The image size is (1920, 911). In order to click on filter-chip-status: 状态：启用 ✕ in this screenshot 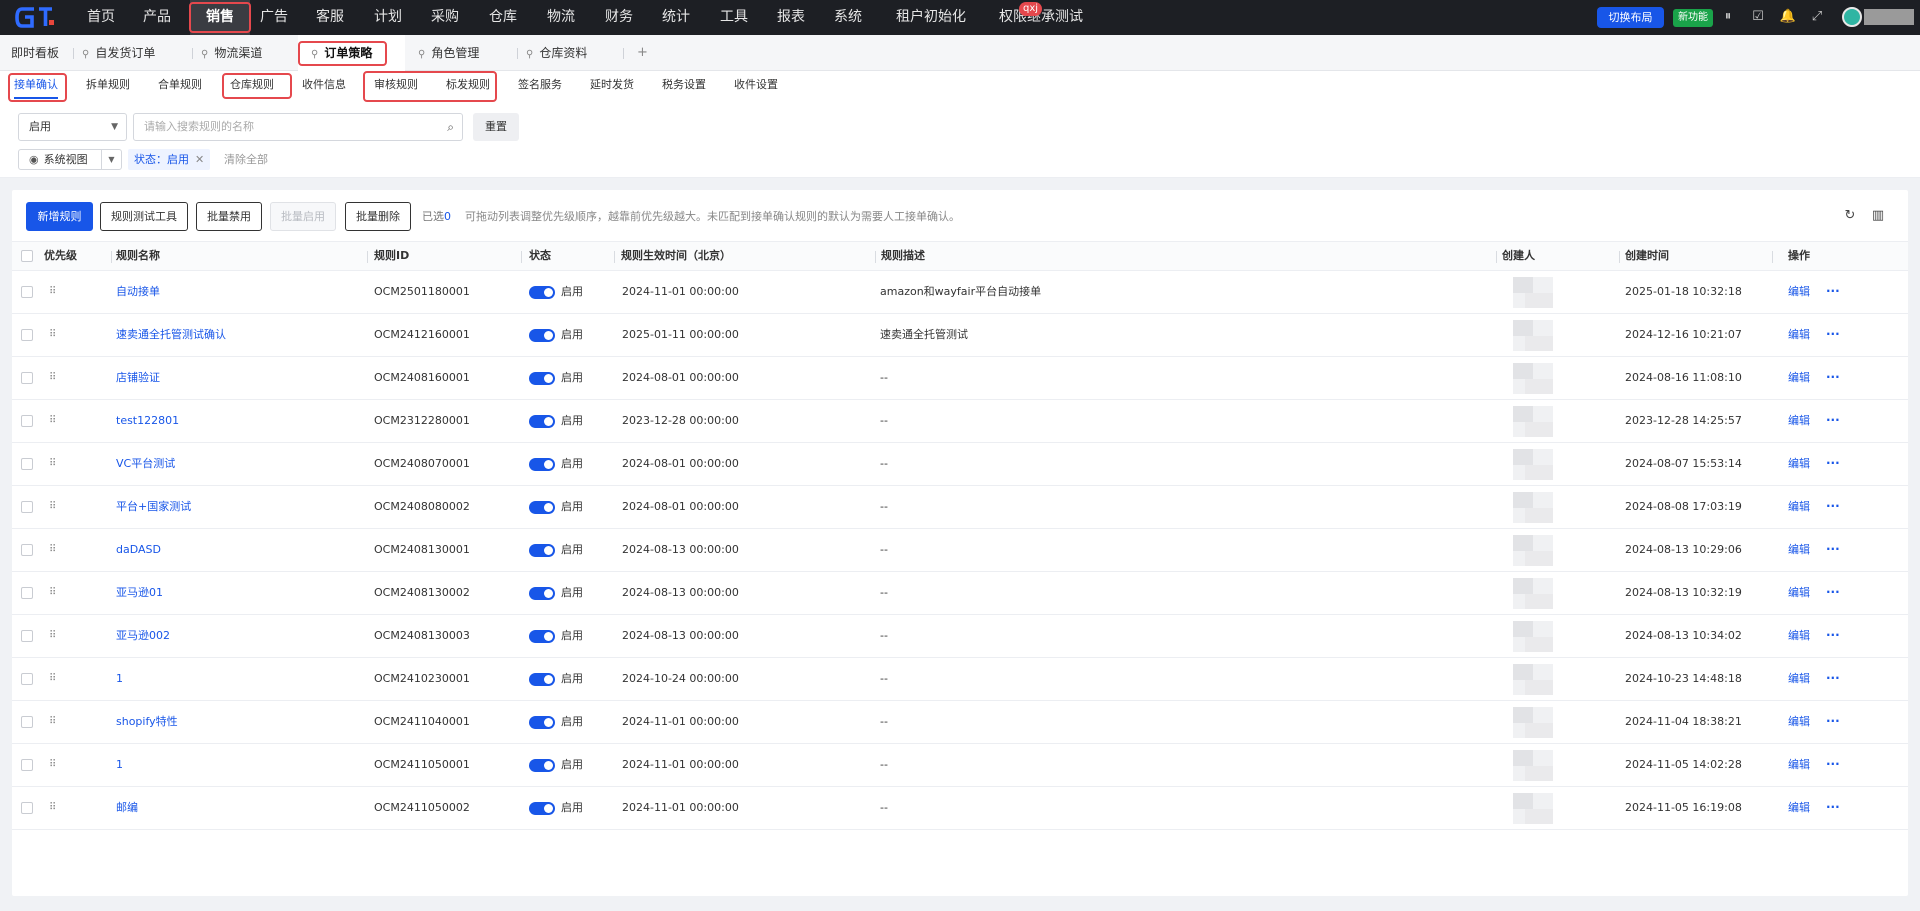, I will do `click(169, 159)`.